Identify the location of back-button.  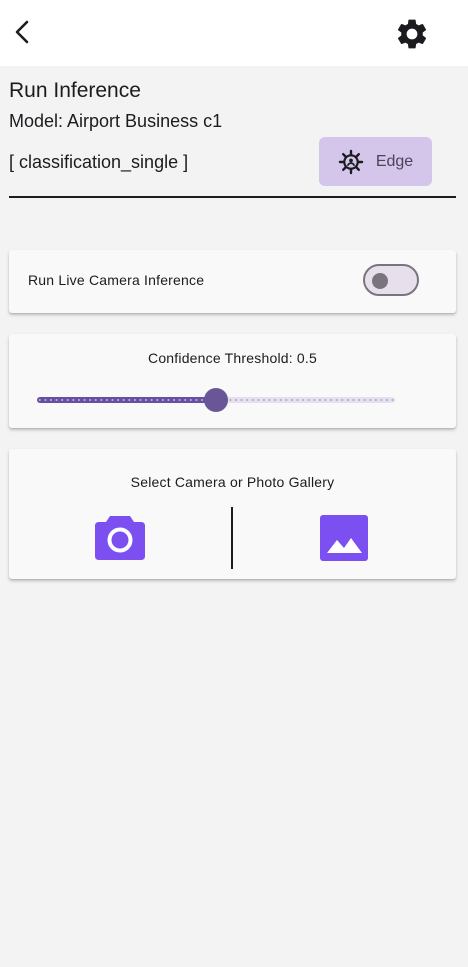
(22, 32).